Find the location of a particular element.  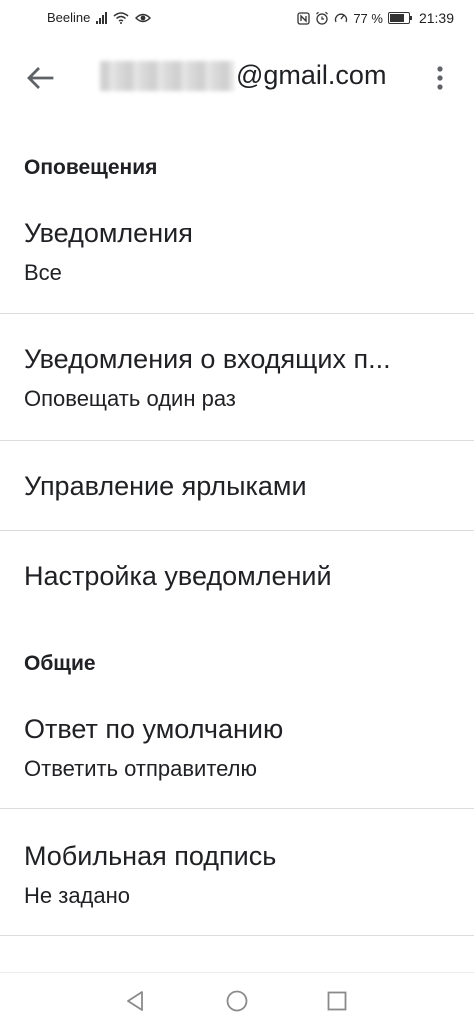

item-subtitle: Все is located at coordinates (43, 272).